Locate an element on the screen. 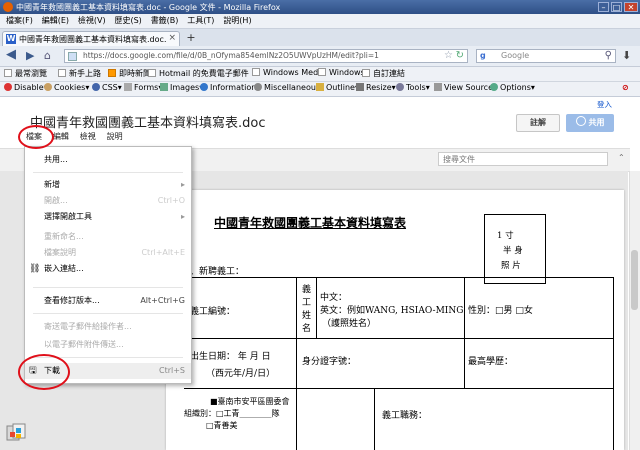 Image resolution: width=640 pixels, height=450 pixels. menu-history: 歷史(S) is located at coordinates (127, 21).